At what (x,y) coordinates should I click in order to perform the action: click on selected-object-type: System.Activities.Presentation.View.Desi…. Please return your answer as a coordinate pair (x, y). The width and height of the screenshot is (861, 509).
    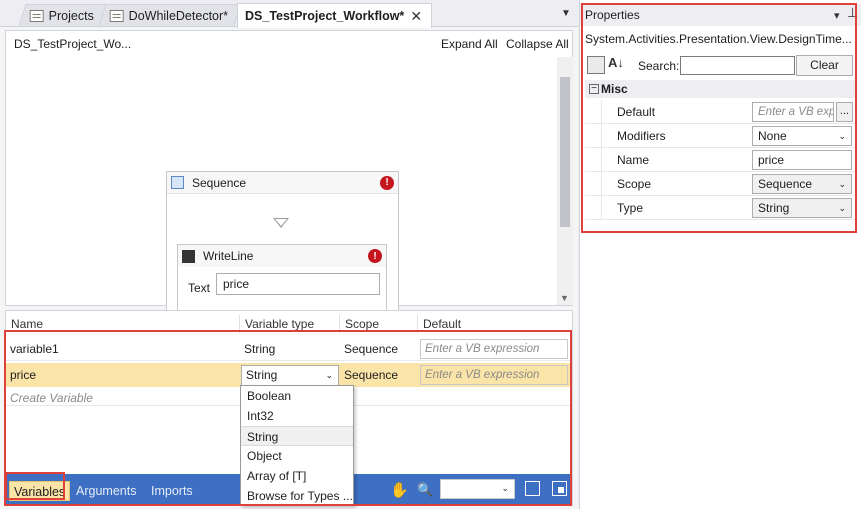
    Looking at the image, I should click on (718, 39).